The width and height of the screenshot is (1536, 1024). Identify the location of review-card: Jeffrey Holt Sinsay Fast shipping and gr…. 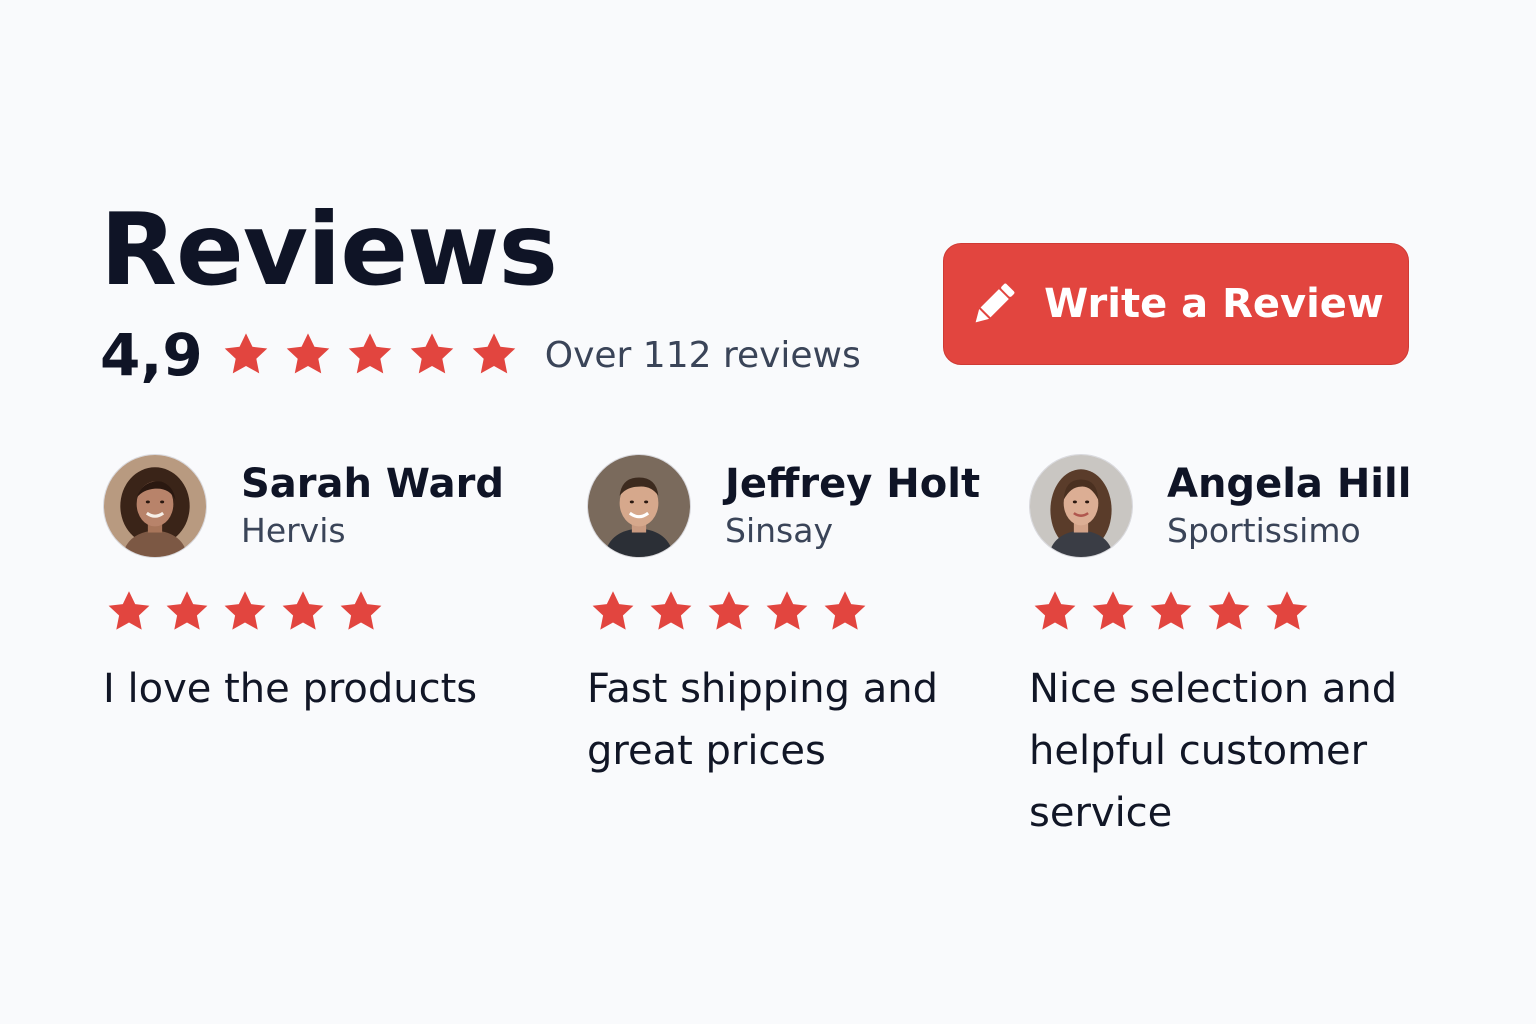
(787, 618).